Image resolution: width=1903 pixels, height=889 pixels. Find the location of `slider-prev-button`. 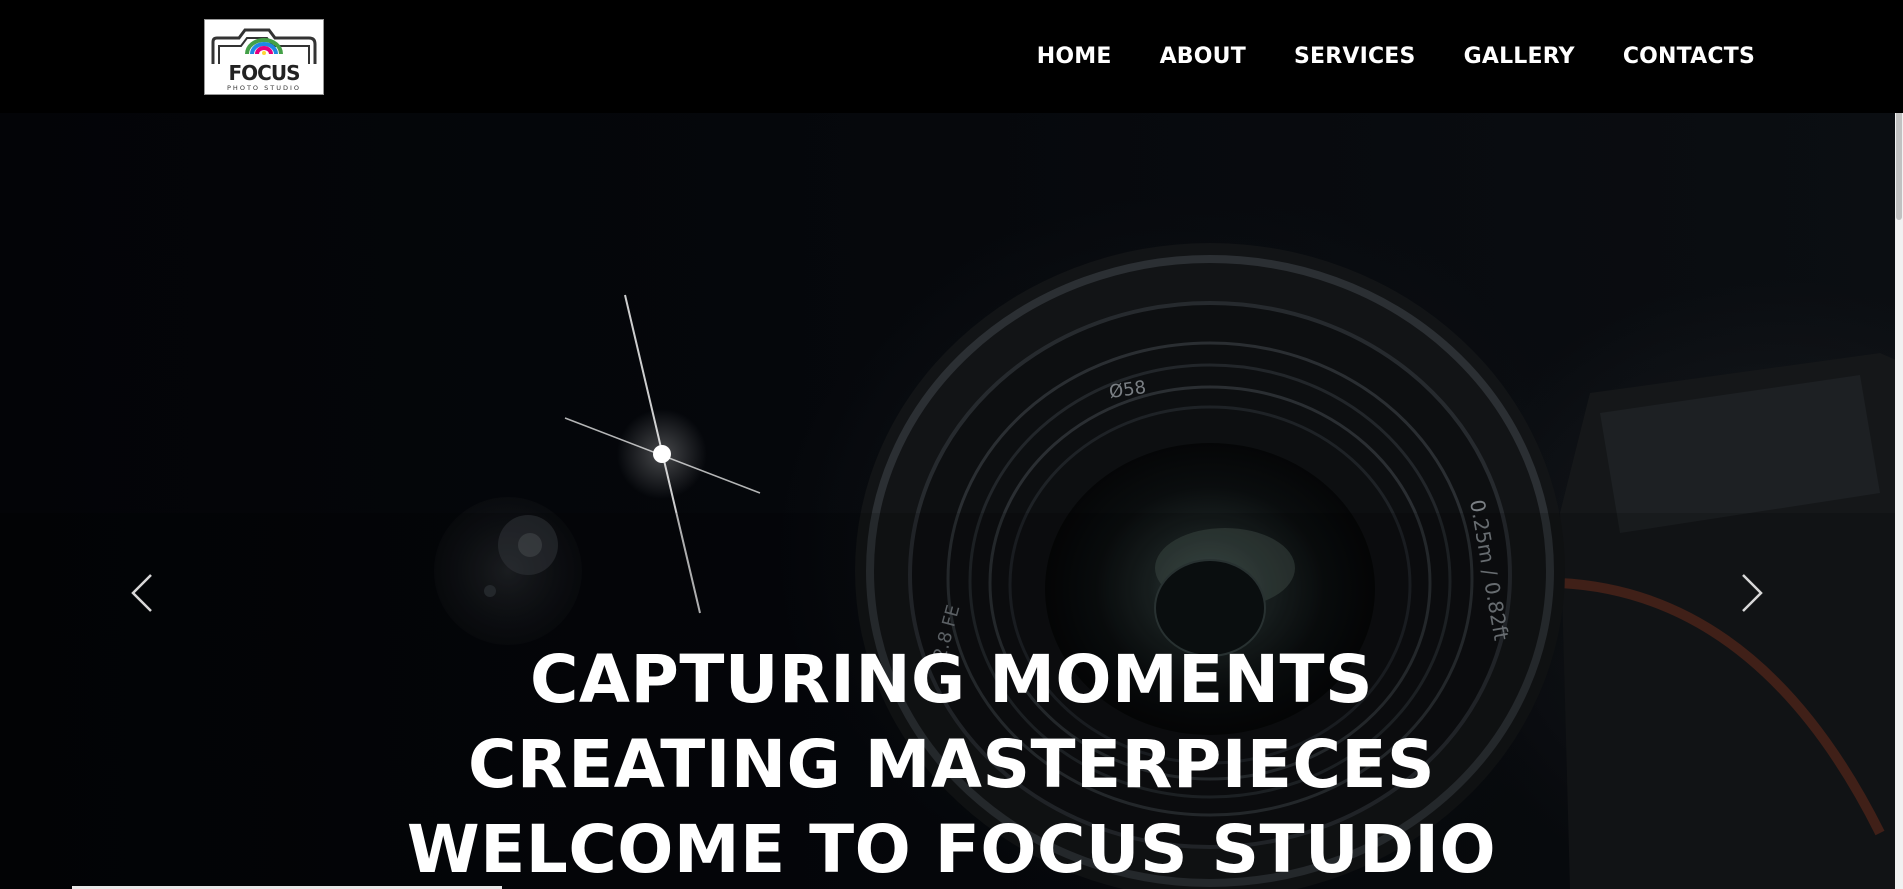

slider-prev-button is located at coordinates (142, 593).